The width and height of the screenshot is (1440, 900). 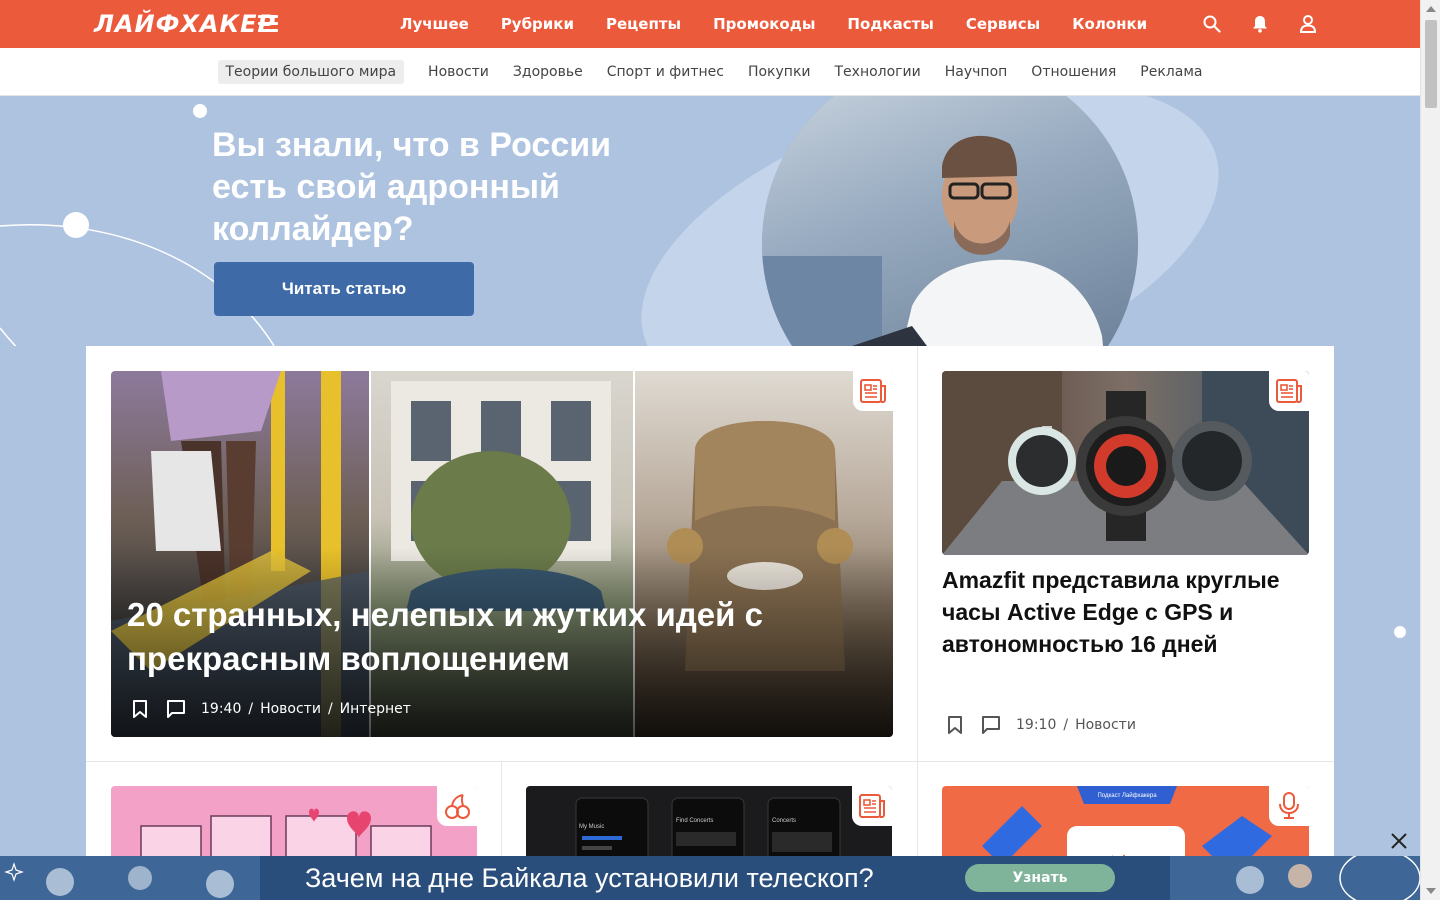 I want to click on featured-meta: 19:40 / Новости / Интернет, so click(x=270, y=709).